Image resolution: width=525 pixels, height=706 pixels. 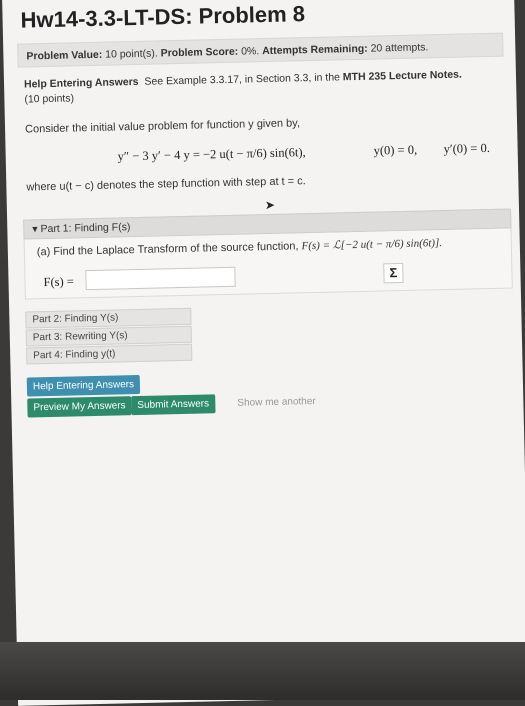 What do you see at coordinates (262, 671) in the screenshot?
I see `monitor-bezel` at bounding box center [262, 671].